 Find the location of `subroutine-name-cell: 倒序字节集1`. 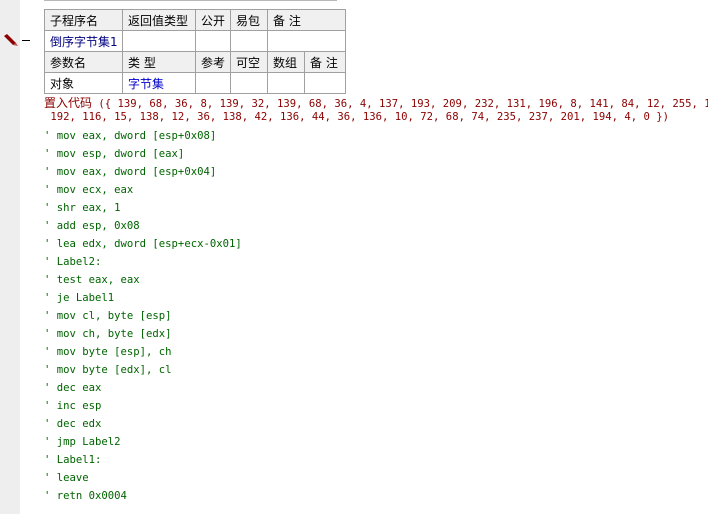

subroutine-name-cell: 倒序字节集1 is located at coordinates (83, 41).